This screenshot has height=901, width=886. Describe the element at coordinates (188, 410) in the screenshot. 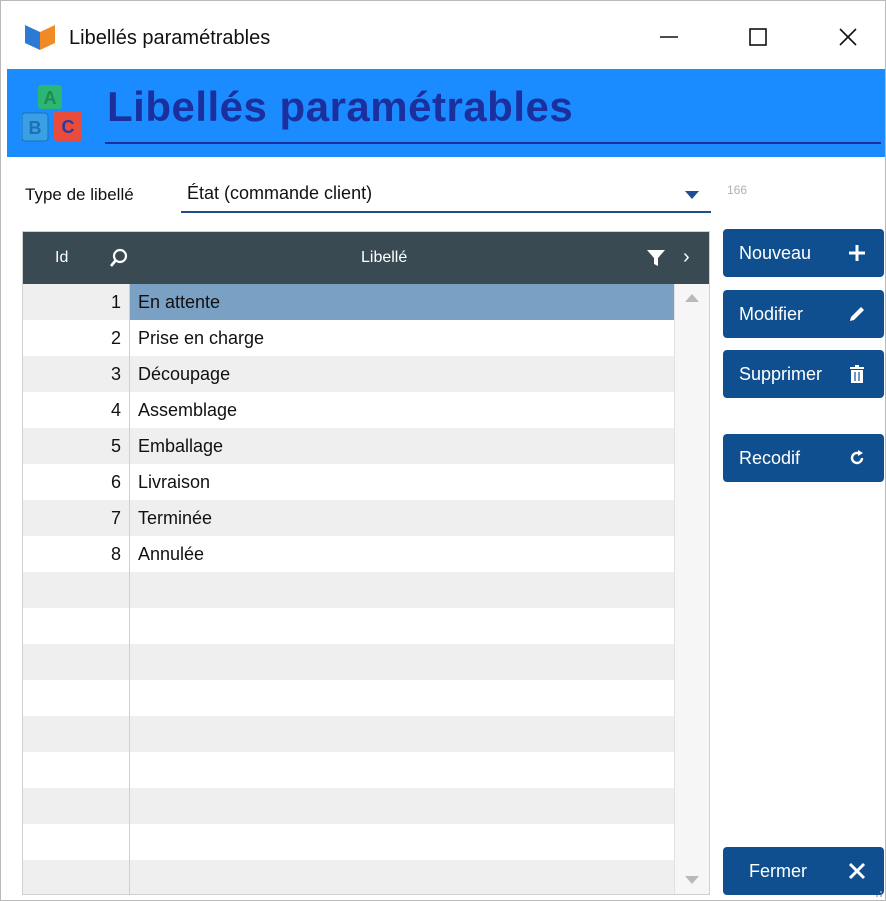

I see `row-libelle-cell: Assemblage` at that location.